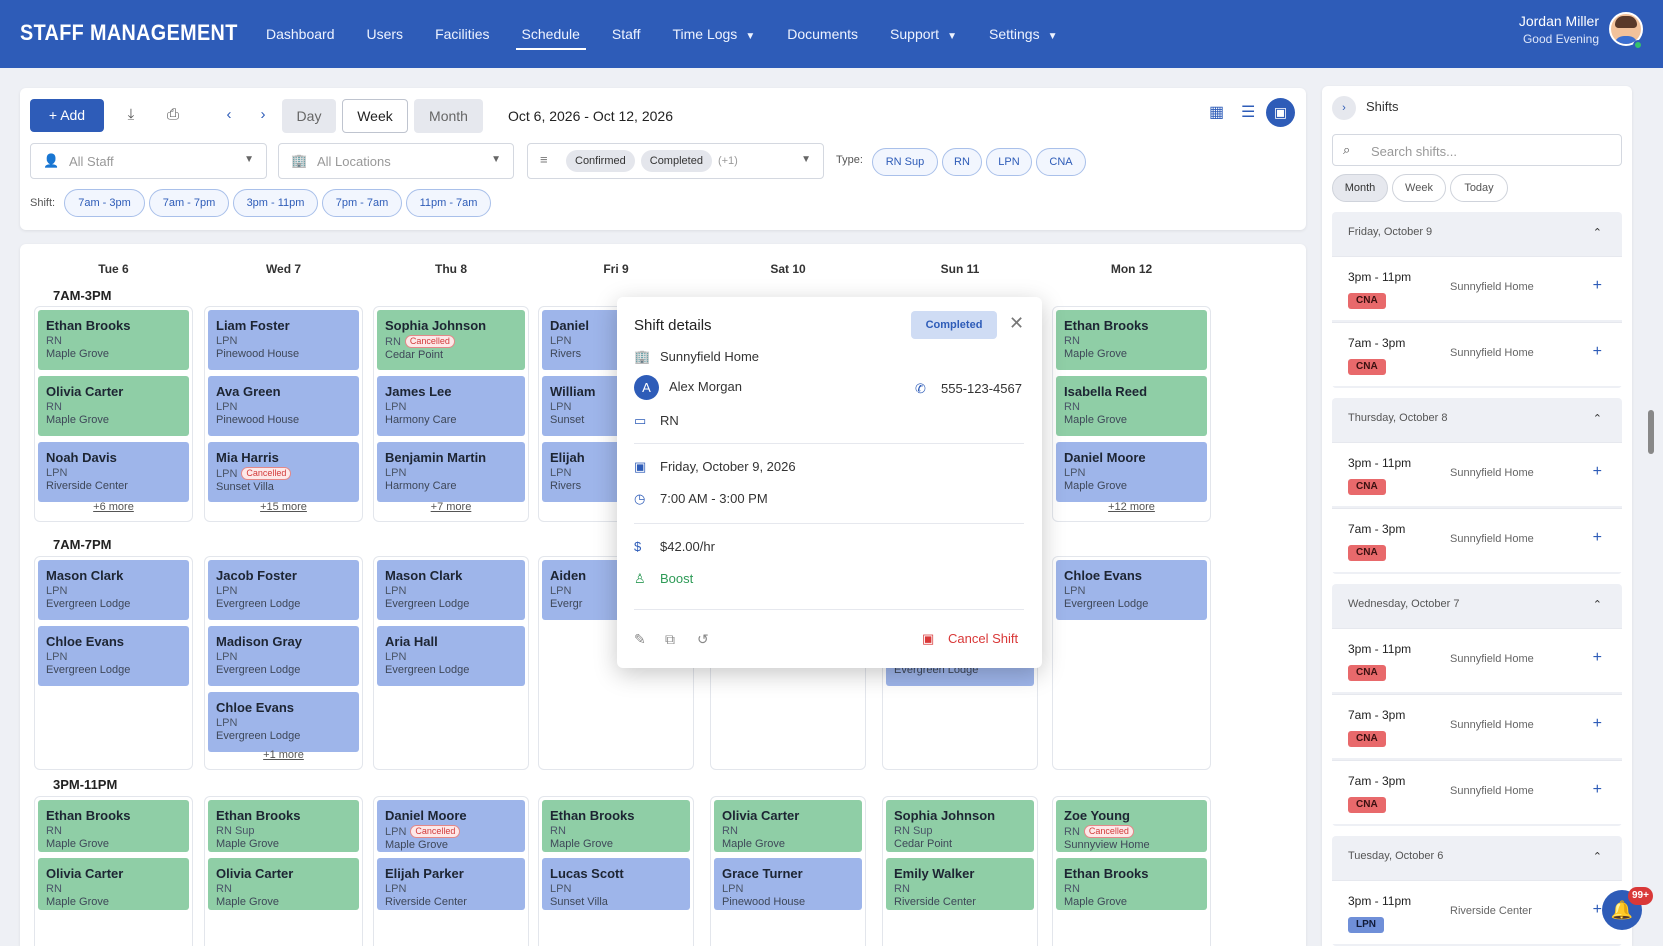 The image size is (1663, 946). I want to click on cancel-shift-button: ▣ Cancel Shift, so click(970, 639).